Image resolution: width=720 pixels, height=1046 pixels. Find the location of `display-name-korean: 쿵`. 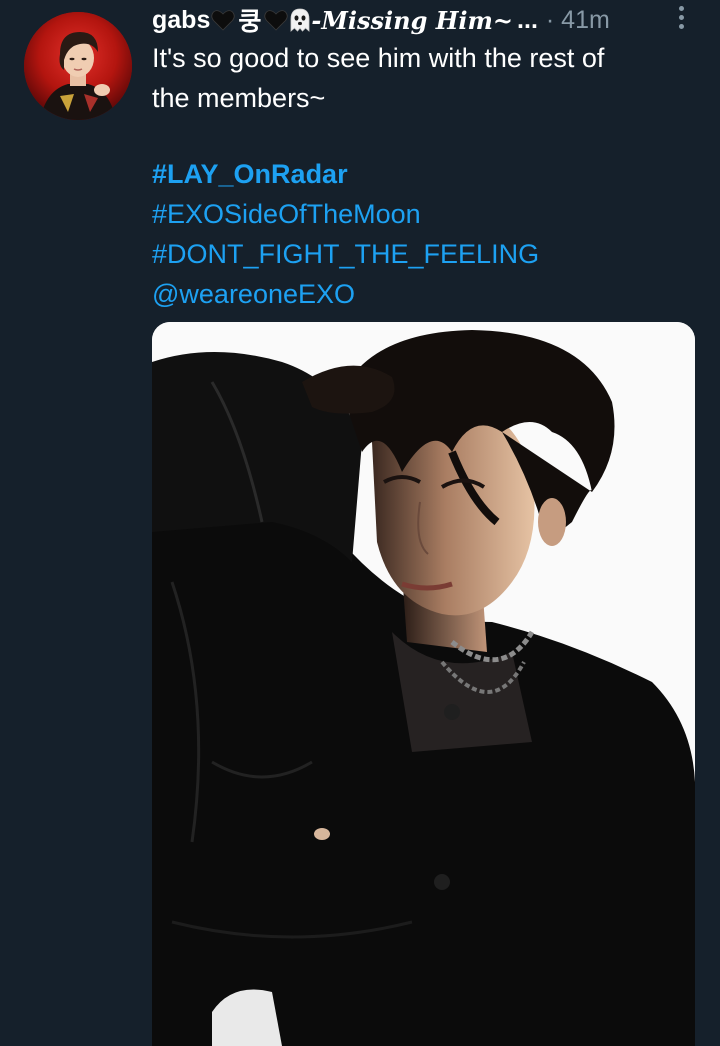

display-name-korean: 쿵 is located at coordinates (250, 22).